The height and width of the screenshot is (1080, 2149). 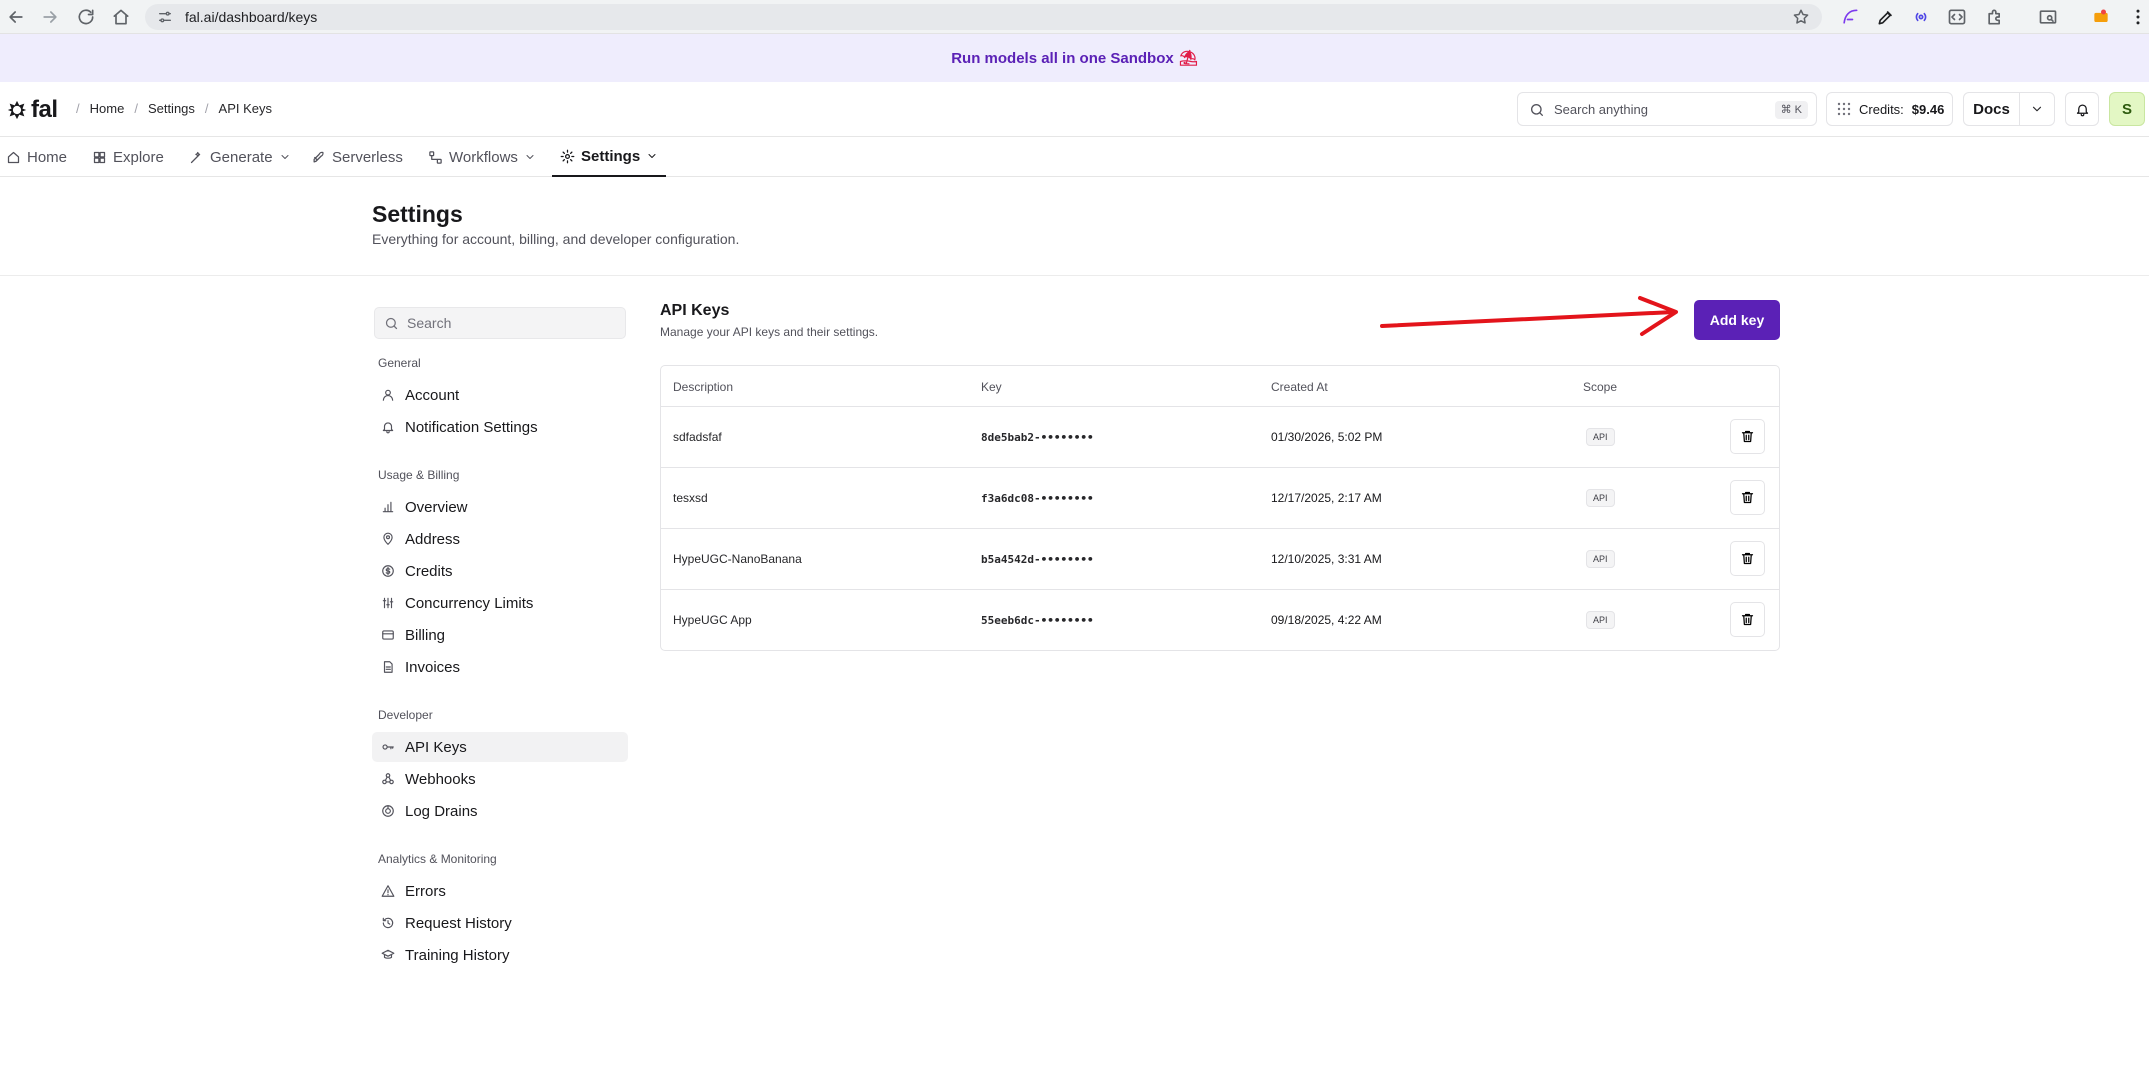 I want to click on broadcast-extension-icon, so click(x=1921, y=17).